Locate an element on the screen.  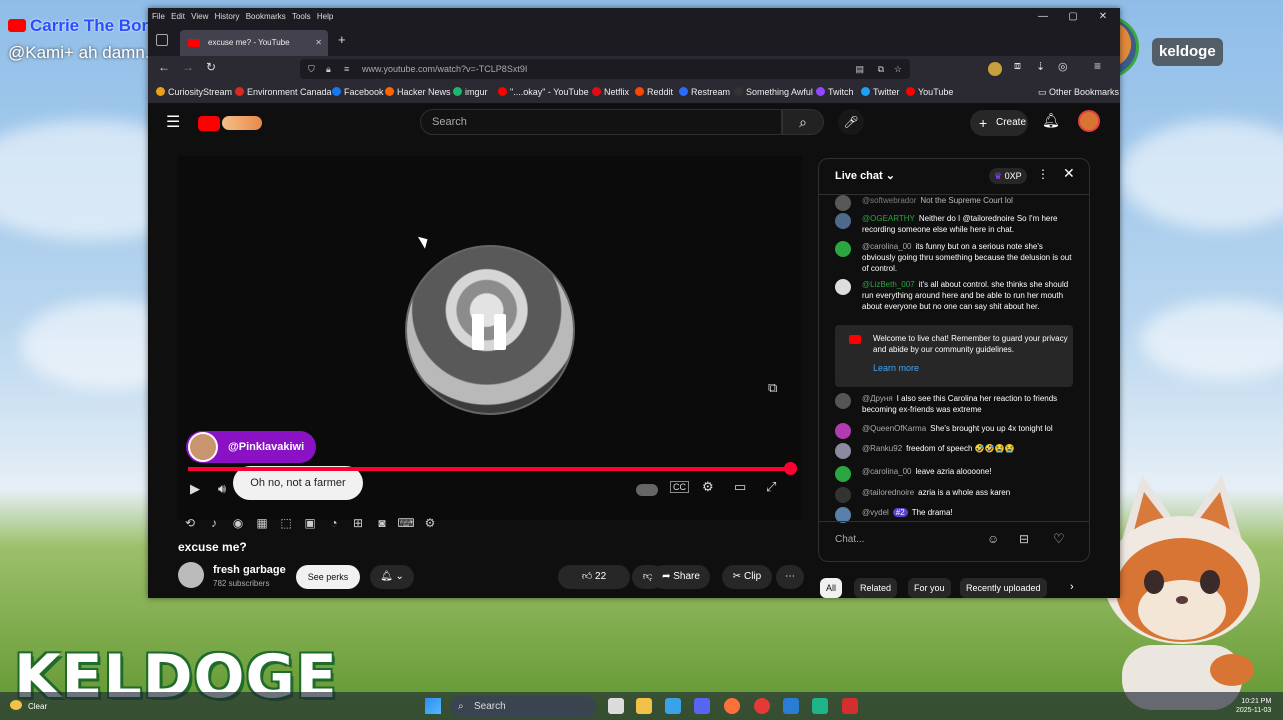
hamburger-menu-icon: ☰ is located at coordinates (173, 122).